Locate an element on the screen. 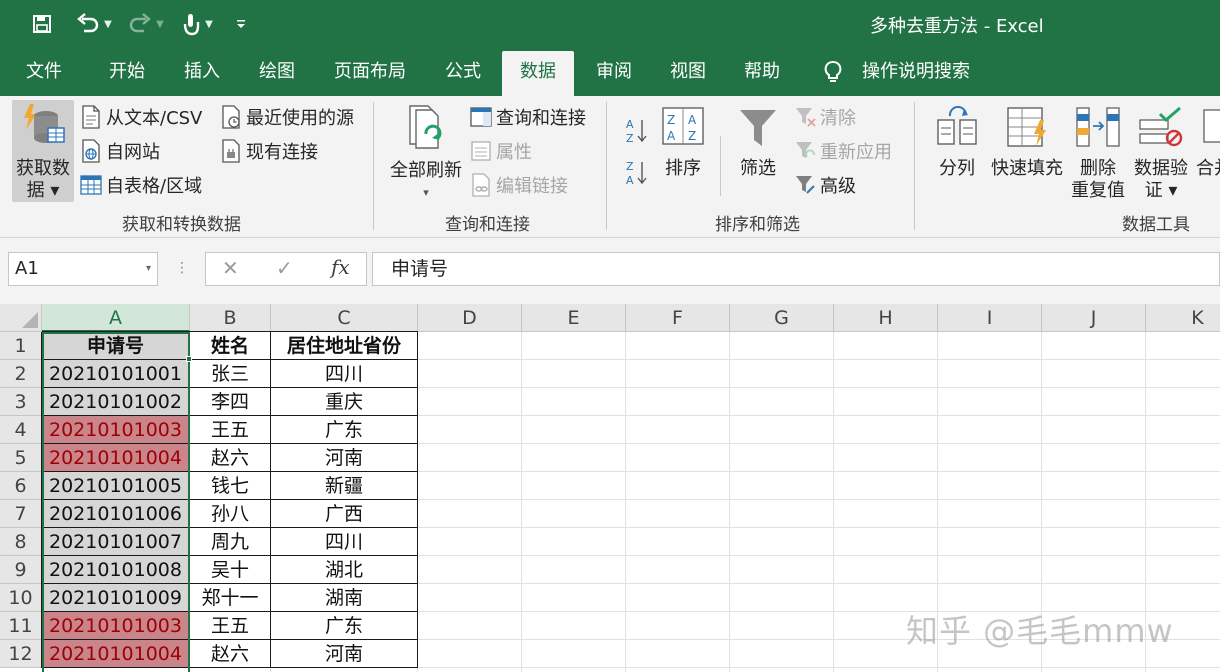 This screenshot has height=672, width=1220. existing-connections-button: 现有连接 is located at coordinates (269, 151).